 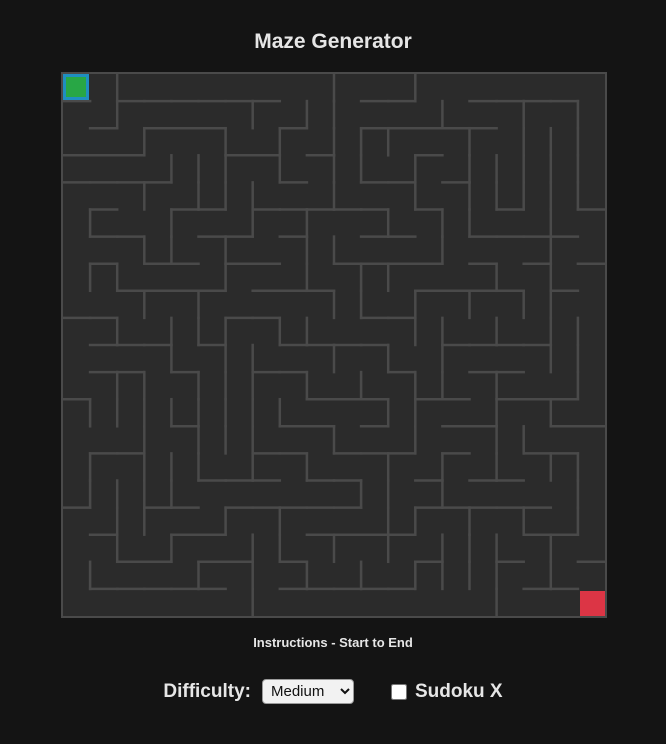 What do you see at coordinates (333, 41) in the screenshot?
I see `page-title: Maze Generator` at bounding box center [333, 41].